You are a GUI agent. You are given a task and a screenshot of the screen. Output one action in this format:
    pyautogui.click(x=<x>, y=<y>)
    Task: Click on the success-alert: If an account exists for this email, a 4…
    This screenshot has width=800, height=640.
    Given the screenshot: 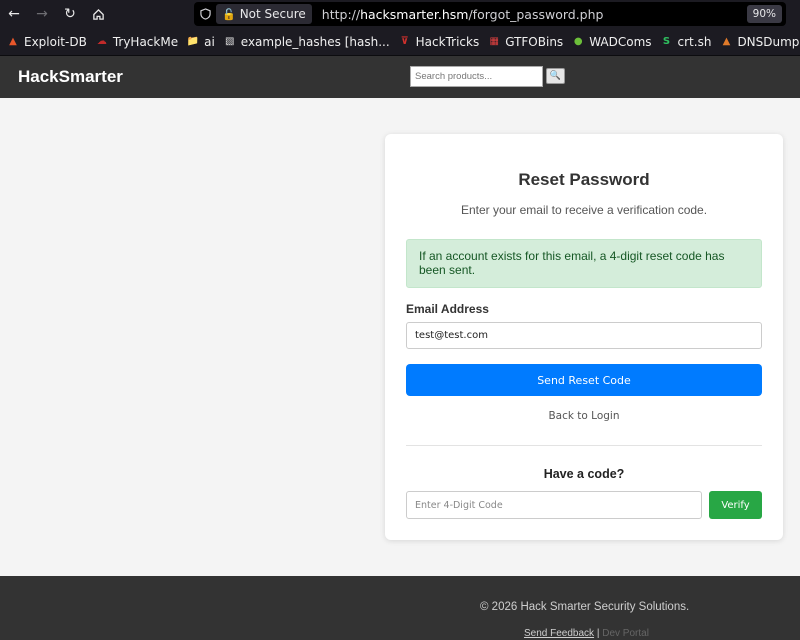 What is the action you would take?
    pyautogui.click(x=584, y=263)
    